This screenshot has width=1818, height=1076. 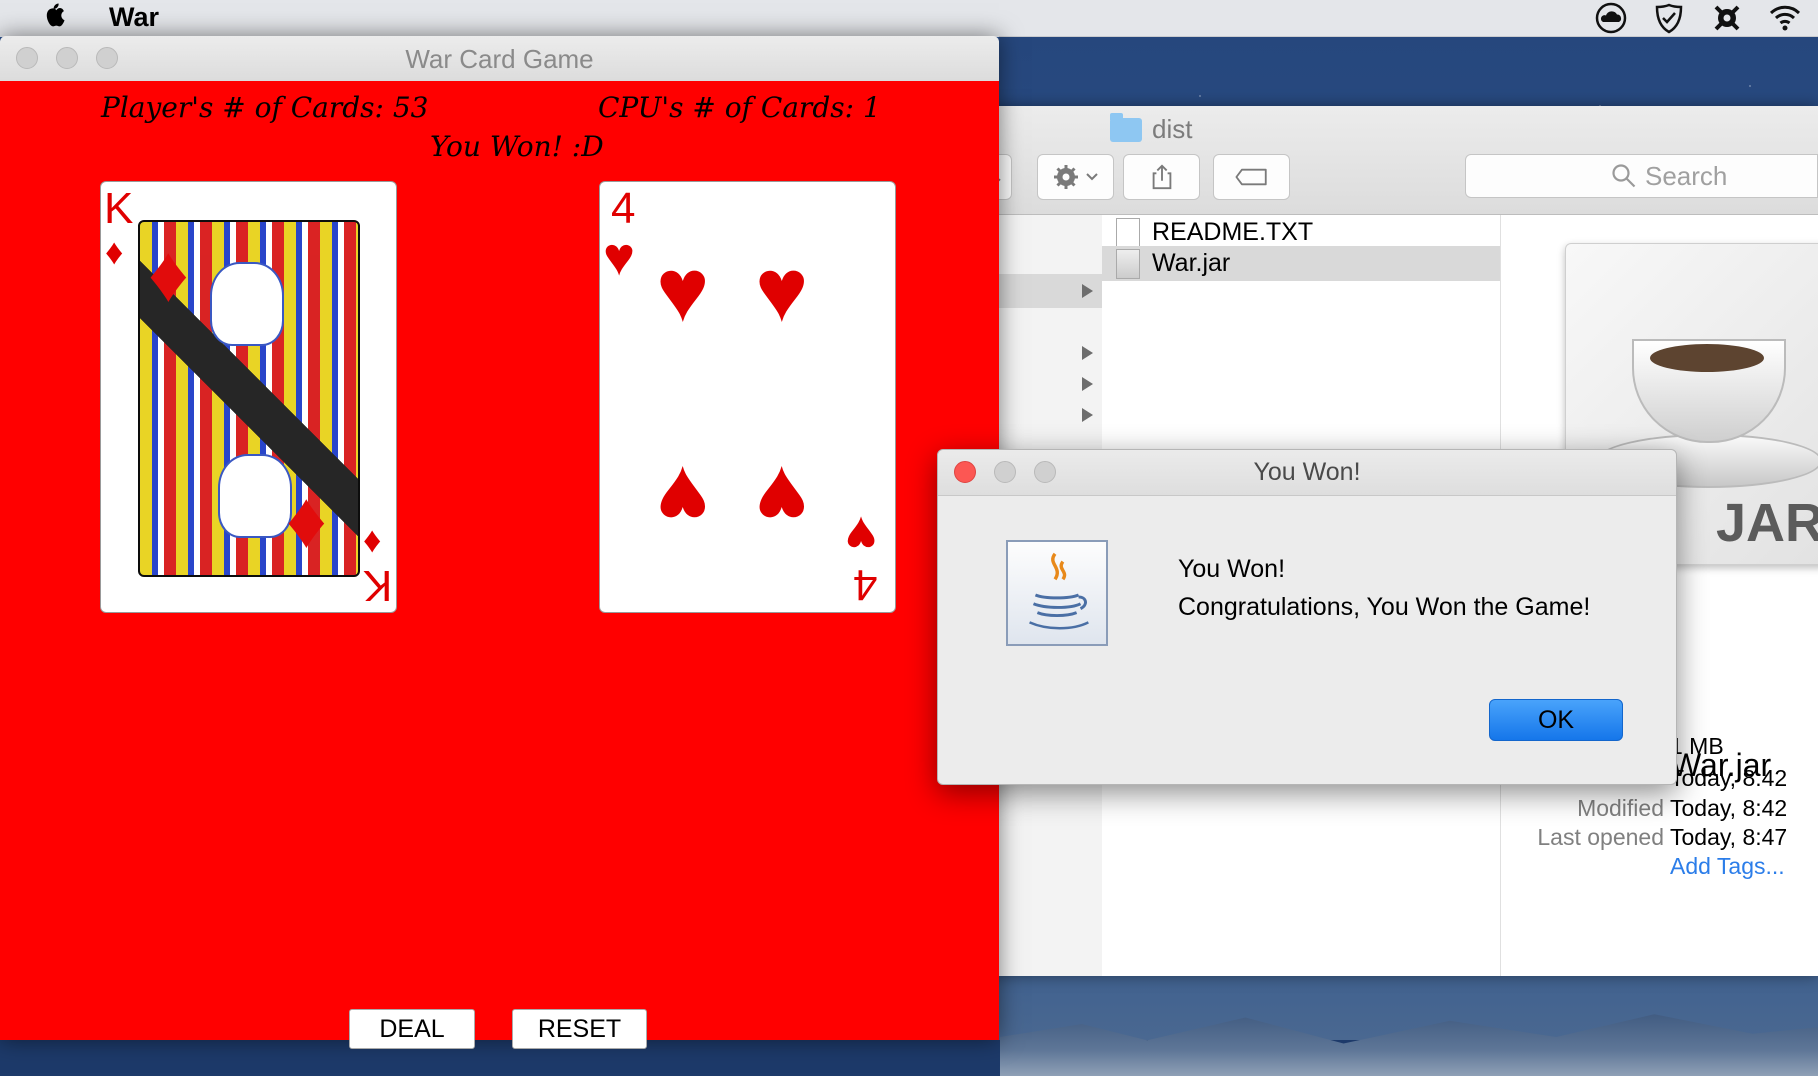 I want to click on game-status: You Won! :D, so click(x=517, y=146).